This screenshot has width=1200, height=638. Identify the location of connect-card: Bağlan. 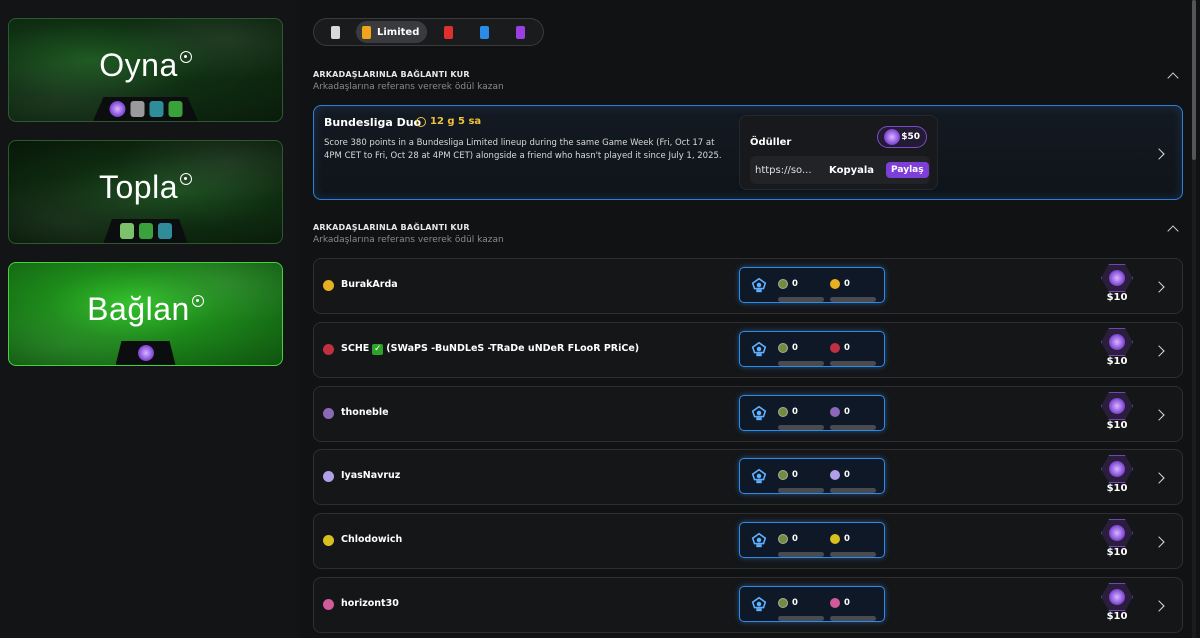
(145, 314).